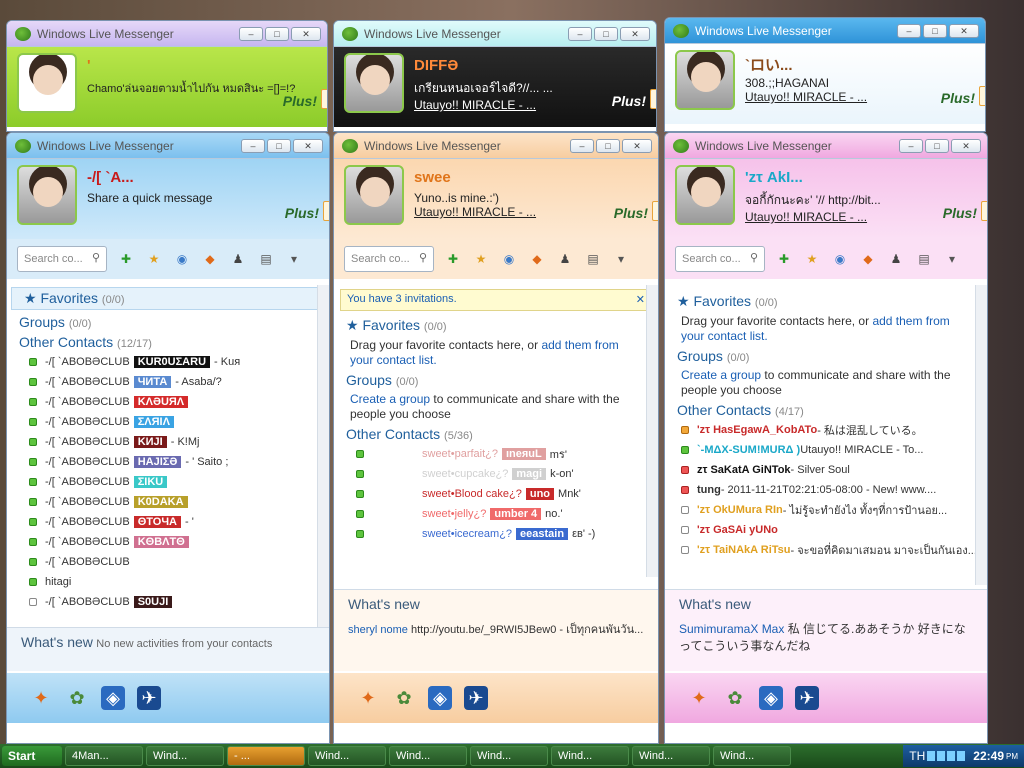 Image resolution: width=1024 pixels, height=768 pixels. Describe the element at coordinates (731, 629) in the screenshot. I see `feed-user-link: SumimuramaX Max` at that location.